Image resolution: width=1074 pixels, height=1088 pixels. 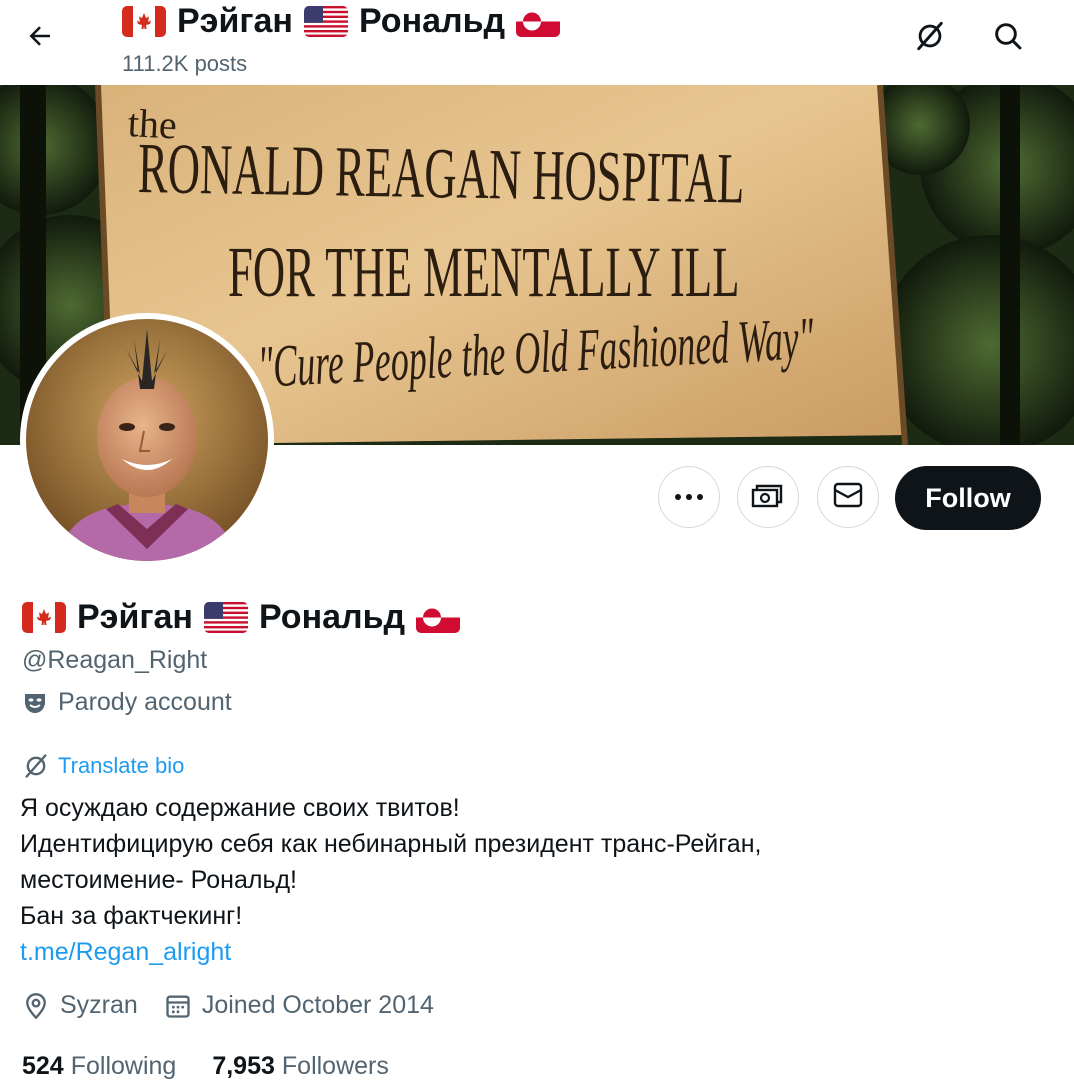 I want to click on back-button, so click(x=40, y=38).